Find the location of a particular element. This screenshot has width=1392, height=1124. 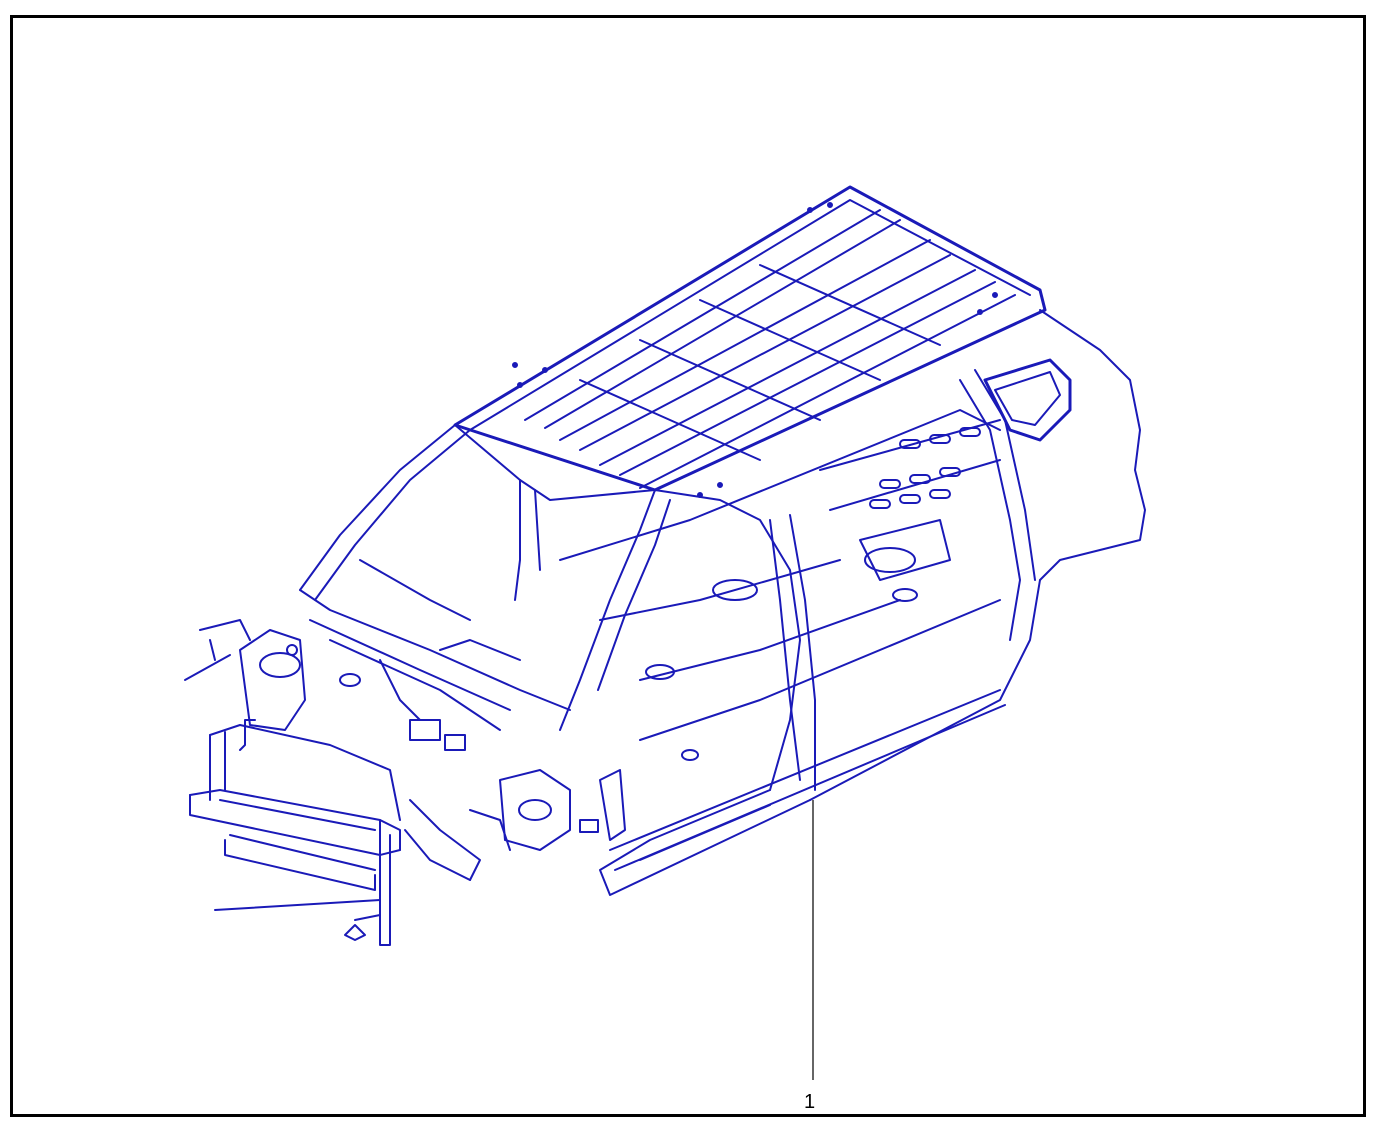

front-radiator-support is located at coordinates (295, 832).